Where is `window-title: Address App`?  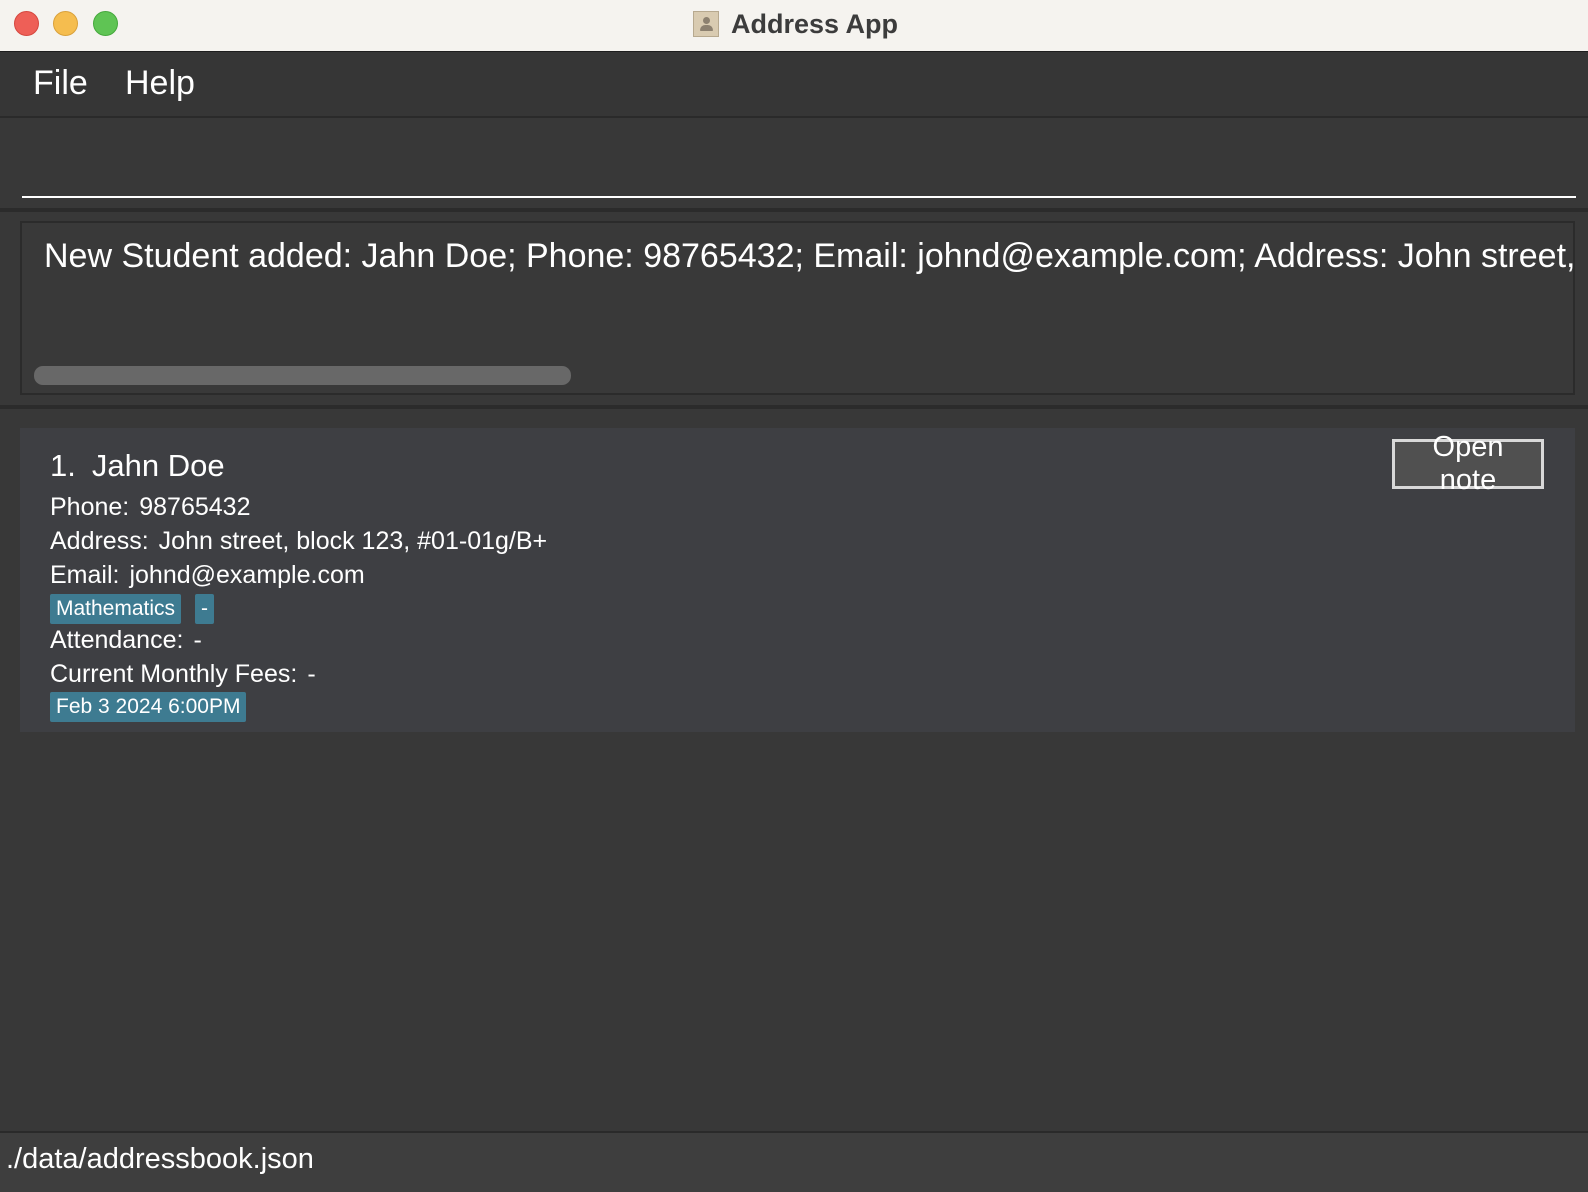
window-title: Address App is located at coordinates (815, 23).